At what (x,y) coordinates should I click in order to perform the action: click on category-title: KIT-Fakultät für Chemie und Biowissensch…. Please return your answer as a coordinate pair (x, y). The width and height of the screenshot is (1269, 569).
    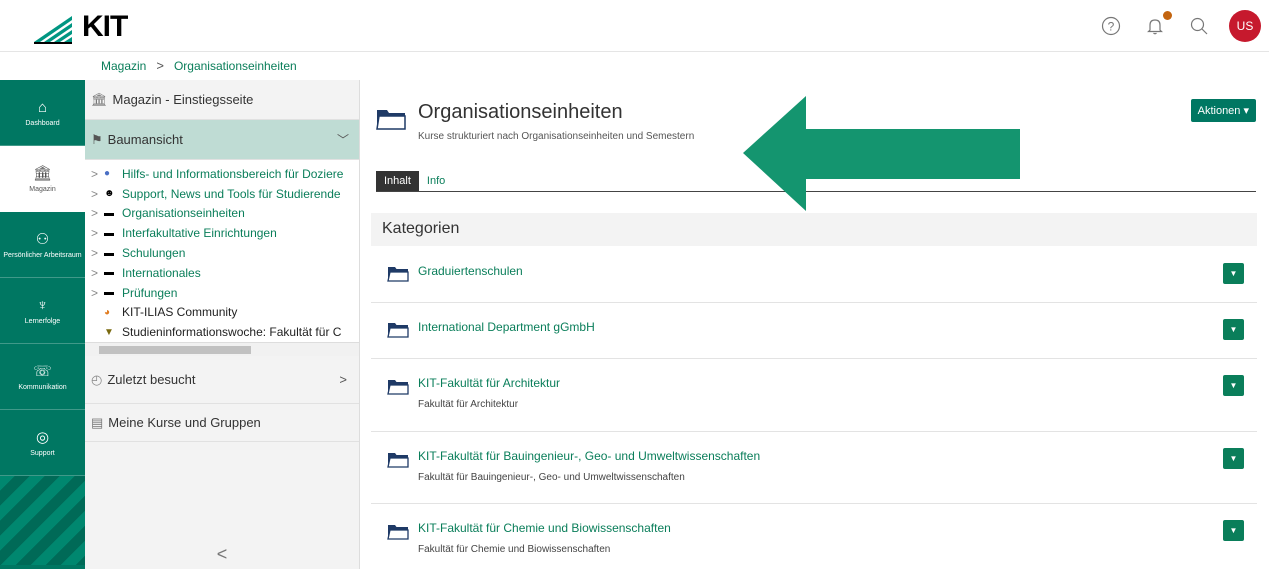
    Looking at the image, I should click on (544, 528).